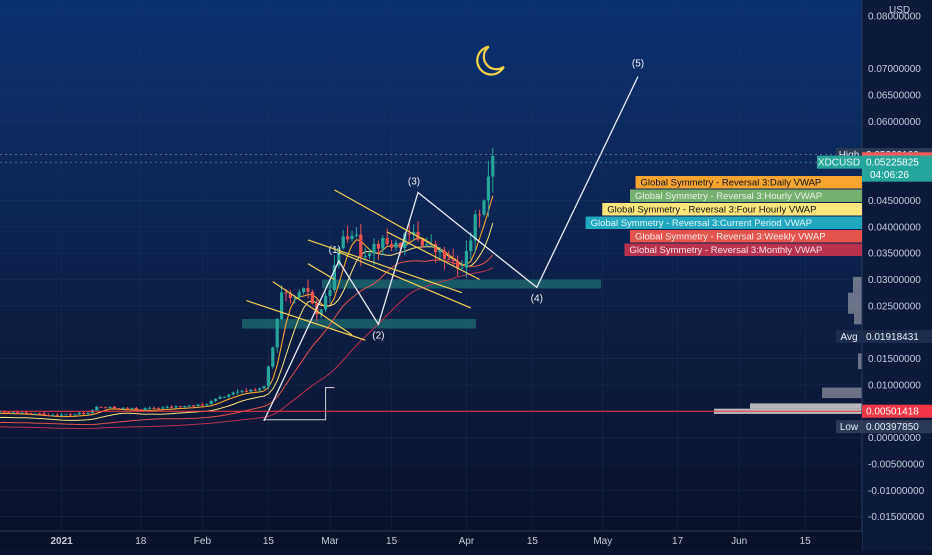 The width and height of the screenshot is (932, 555). Describe the element at coordinates (892, 163) in the screenshot. I see `last-price-value: 0.05225825` at that location.